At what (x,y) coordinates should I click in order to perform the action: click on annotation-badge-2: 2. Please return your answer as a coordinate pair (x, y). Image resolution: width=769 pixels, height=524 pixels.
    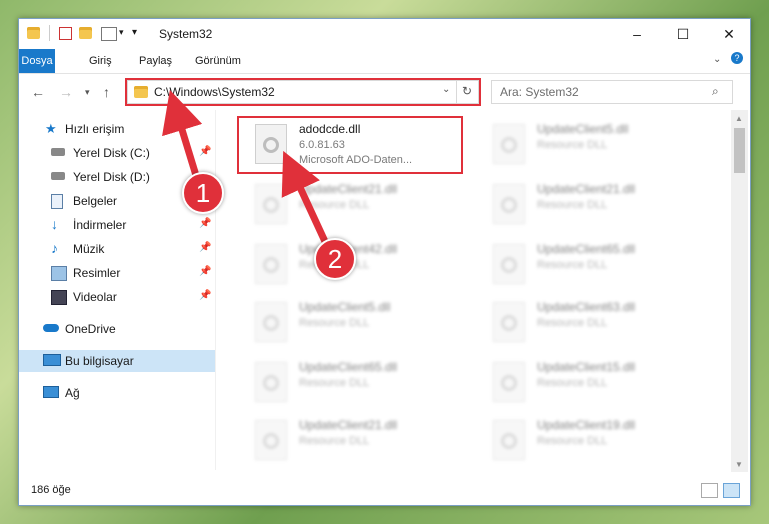
    Looking at the image, I should click on (335, 259).